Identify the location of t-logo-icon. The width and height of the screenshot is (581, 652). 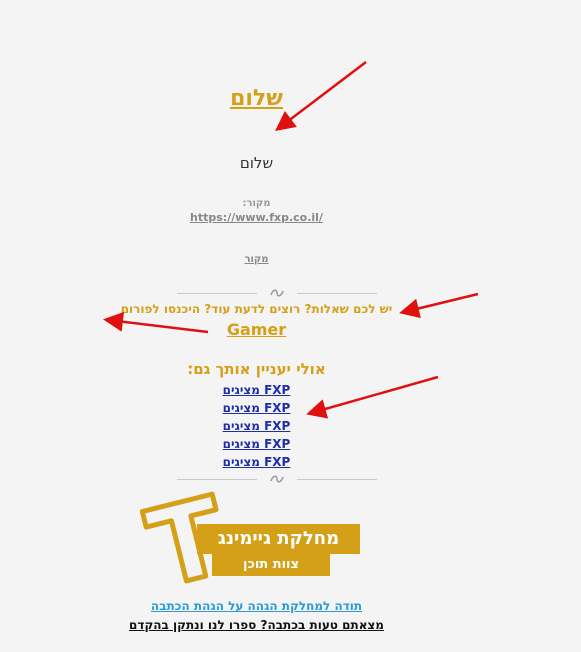
(179, 537).